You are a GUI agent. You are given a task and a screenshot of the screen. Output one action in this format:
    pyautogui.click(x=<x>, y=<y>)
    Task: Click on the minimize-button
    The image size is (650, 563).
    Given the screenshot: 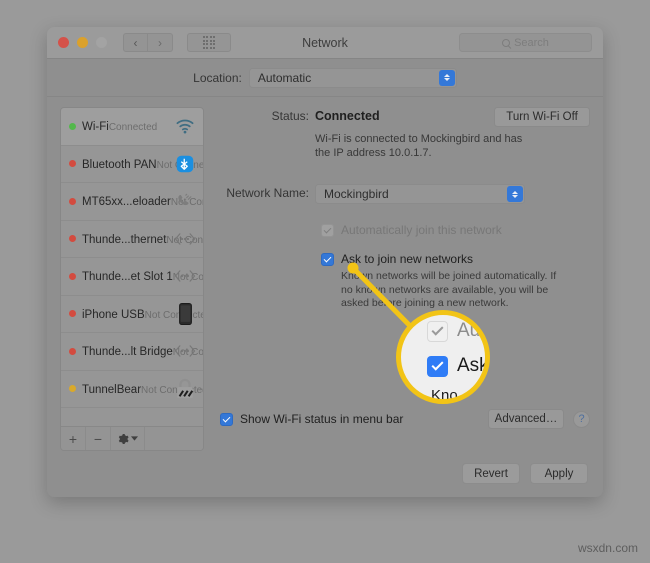 What is the action you would take?
    pyautogui.click(x=82, y=42)
    